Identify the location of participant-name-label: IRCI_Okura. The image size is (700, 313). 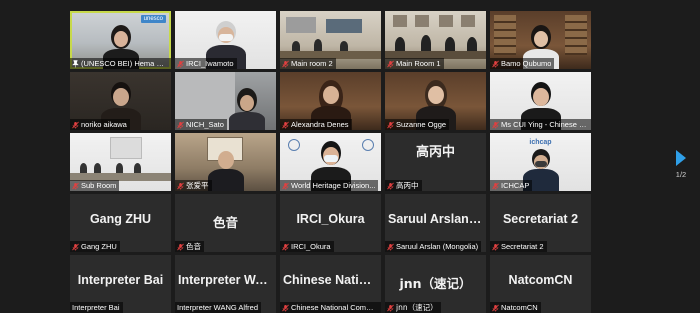
(307, 246).